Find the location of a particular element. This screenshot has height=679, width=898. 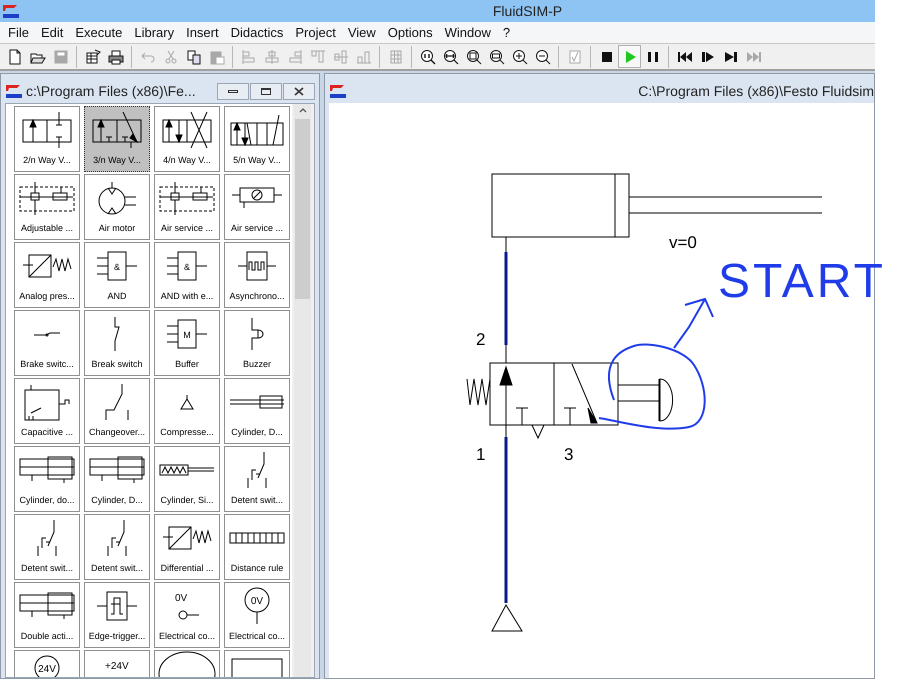

close-icon is located at coordinates (299, 91).